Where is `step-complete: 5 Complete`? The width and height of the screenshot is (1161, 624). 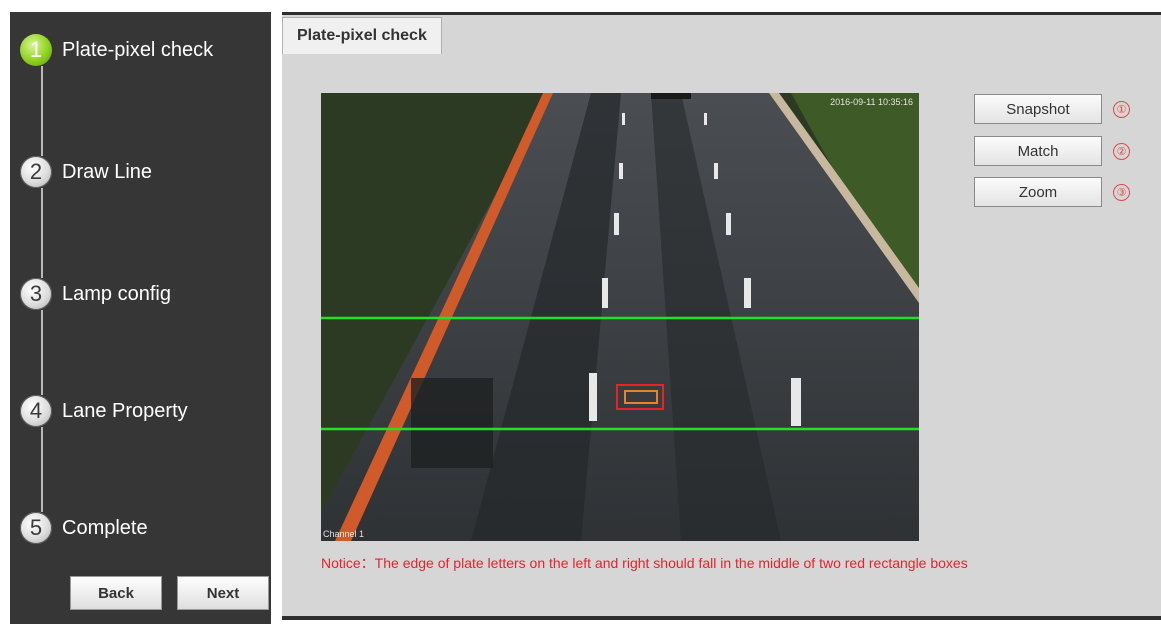
step-complete: 5 Complete is located at coordinates (84, 528).